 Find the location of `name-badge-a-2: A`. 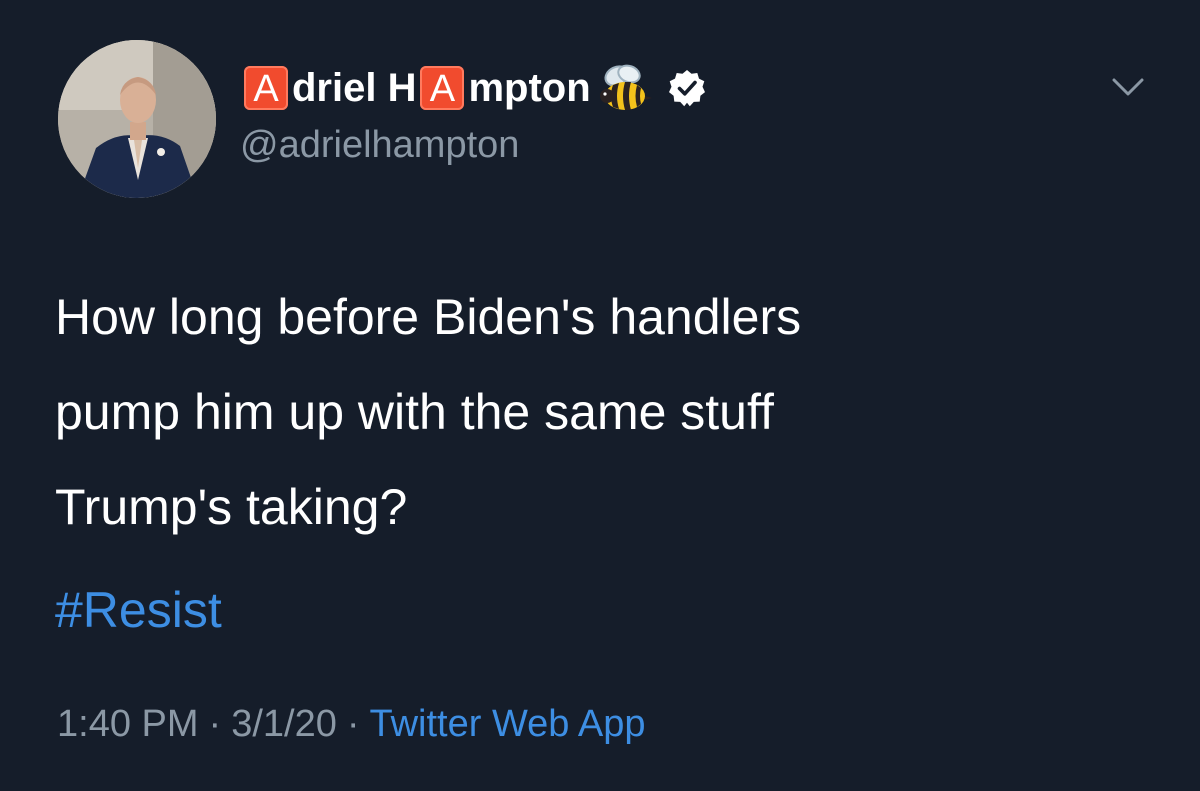

name-badge-a-2: A is located at coordinates (442, 88).